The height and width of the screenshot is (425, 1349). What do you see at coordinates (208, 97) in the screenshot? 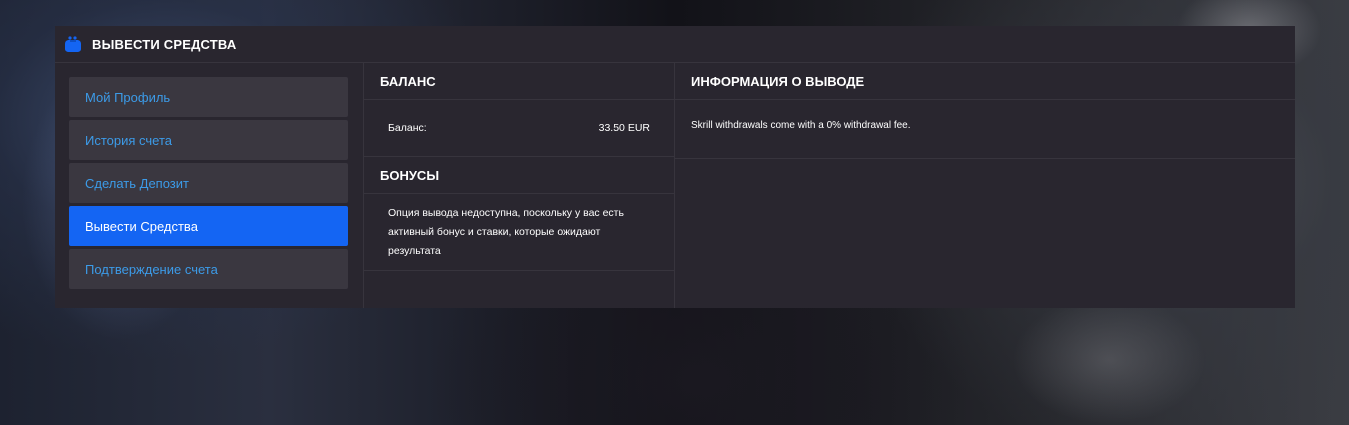
I see `sidebar-item-profile: Мой Профиль` at bounding box center [208, 97].